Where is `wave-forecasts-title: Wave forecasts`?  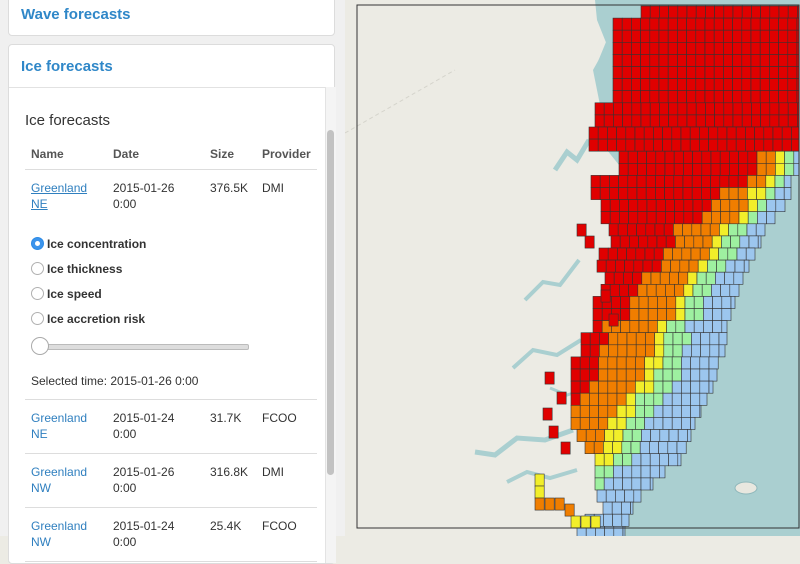
wave-forecasts-title: Wave forecasts is located at coordinates (76, 14).